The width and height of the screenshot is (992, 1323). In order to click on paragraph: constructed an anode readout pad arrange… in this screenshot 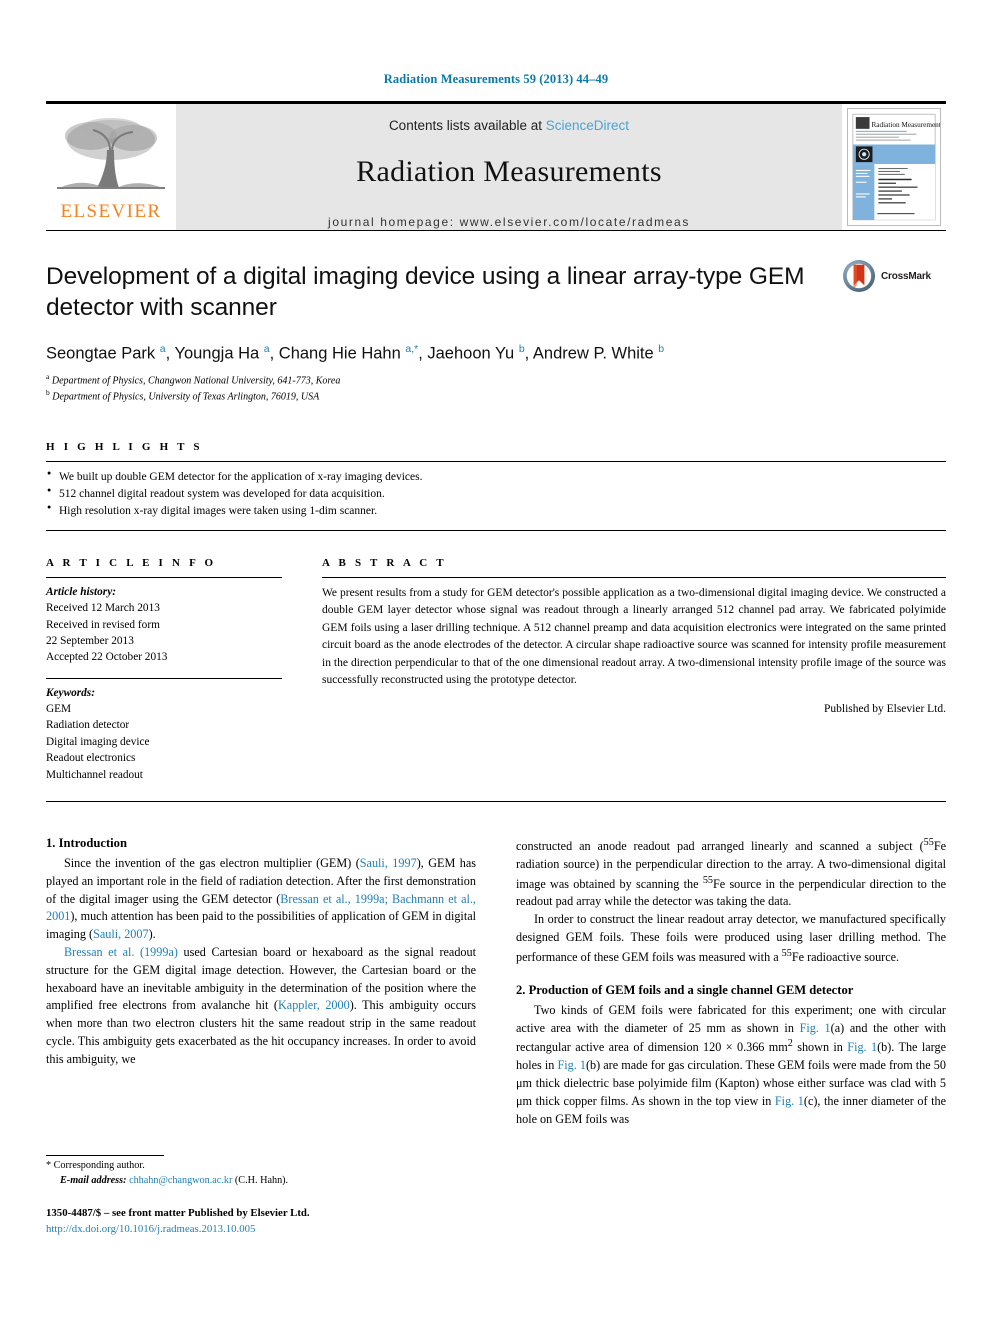, I will do `click(731, 872)`.